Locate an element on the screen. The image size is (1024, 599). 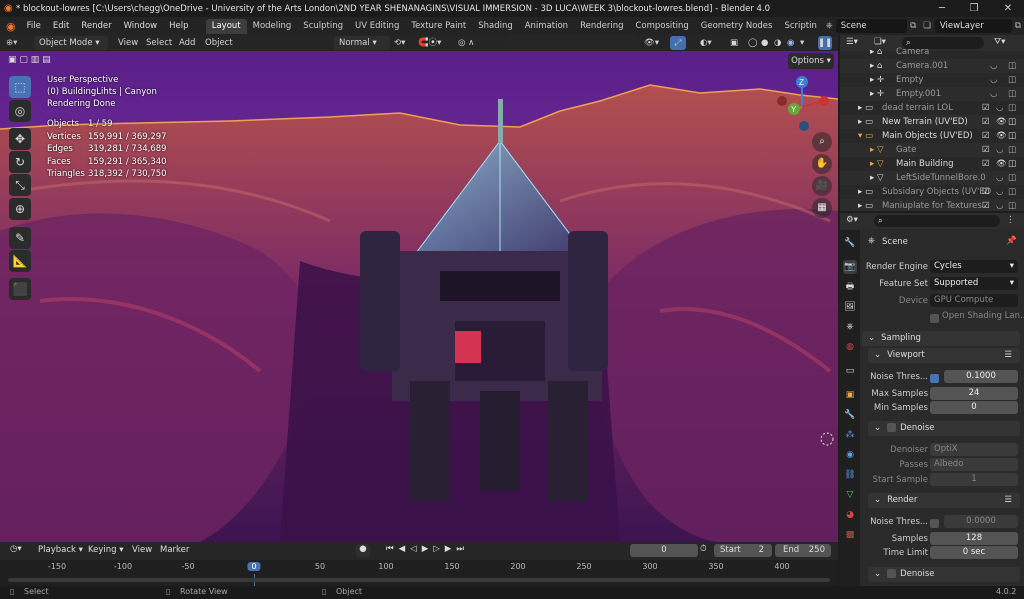
pivot-icon: ⟲▾ is located at coordinates (399, 43).